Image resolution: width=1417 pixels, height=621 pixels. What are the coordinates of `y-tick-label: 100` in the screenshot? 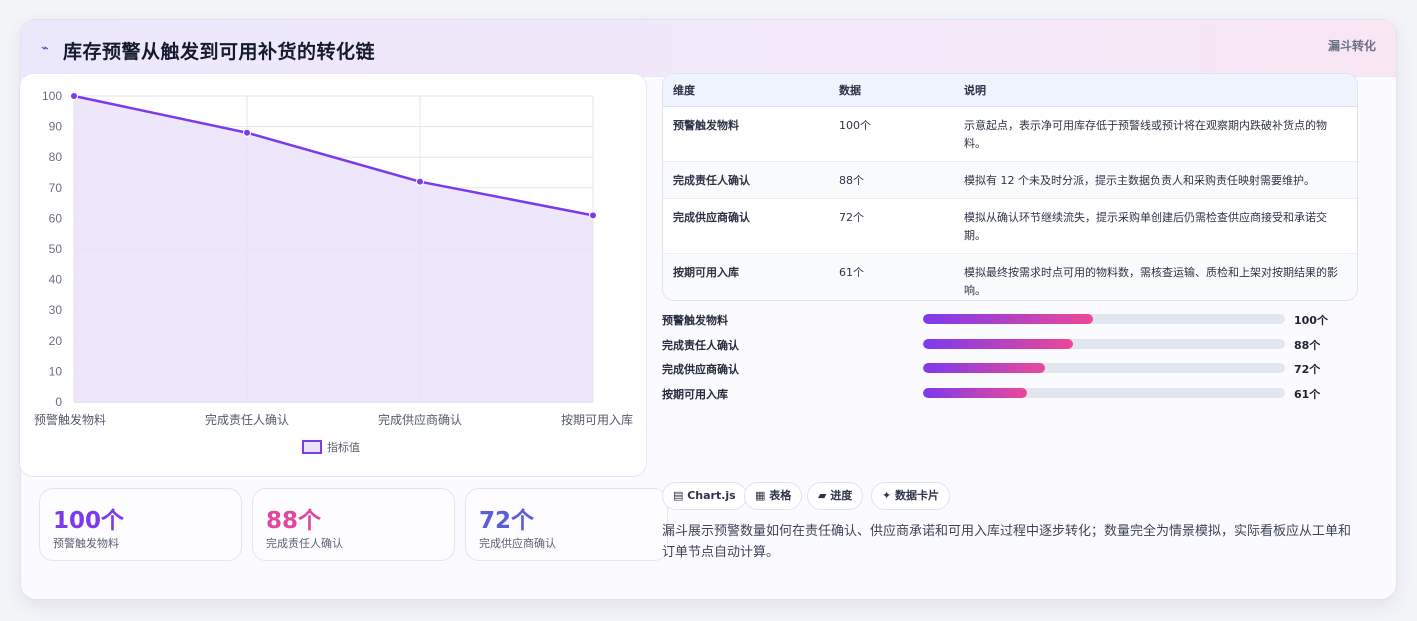 It's located at (52, 96).